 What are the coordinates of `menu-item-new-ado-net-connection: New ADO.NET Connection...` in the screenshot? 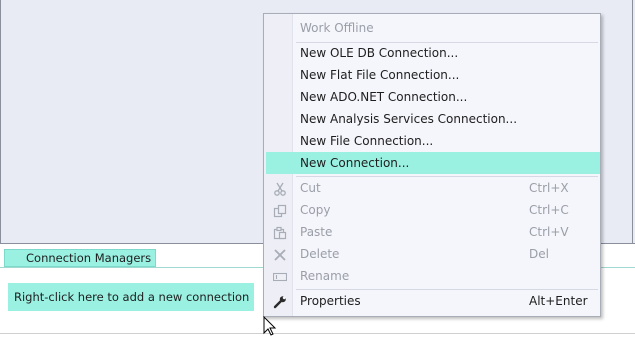 It's located at (433, 97).